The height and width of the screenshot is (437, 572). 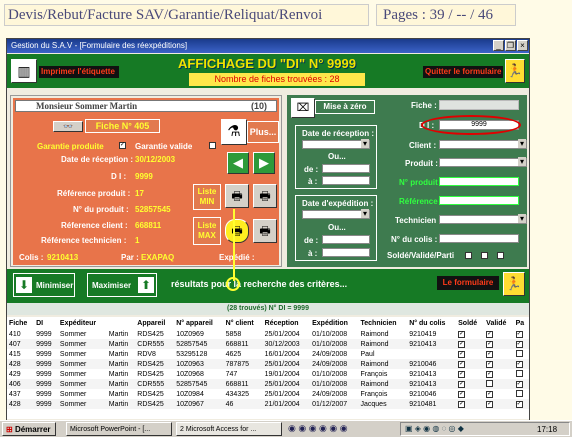 What do you see at coordinates (122, 126) in the screenshot?
I see `fiche-button: Fiche N° 405` at bounding box center [122, 126].